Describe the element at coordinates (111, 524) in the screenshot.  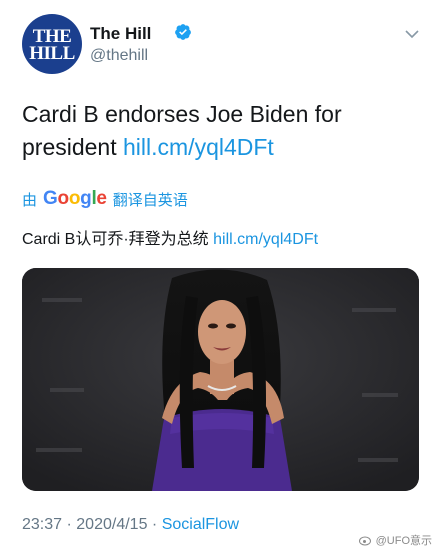
I see `tweet-date: 2020/4/15` at that location.